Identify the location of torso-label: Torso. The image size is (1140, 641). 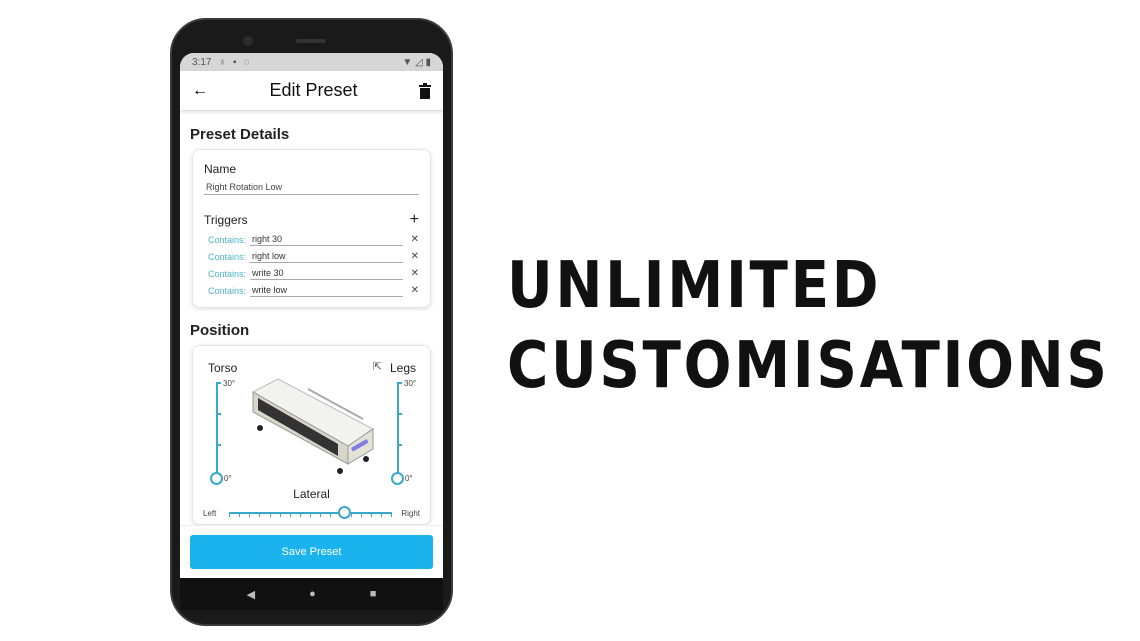
(223, 368).